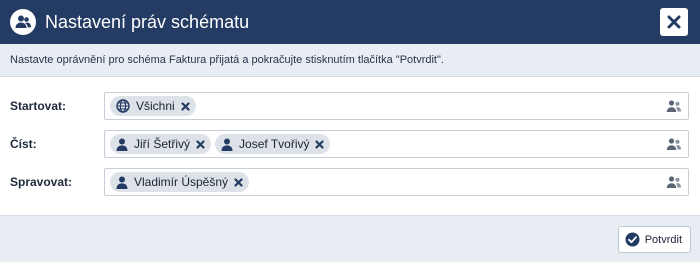  Describe the element at coordinates (41, 182) in the screenshot. I see `permission-label-manage: Spravovat:` at that location.